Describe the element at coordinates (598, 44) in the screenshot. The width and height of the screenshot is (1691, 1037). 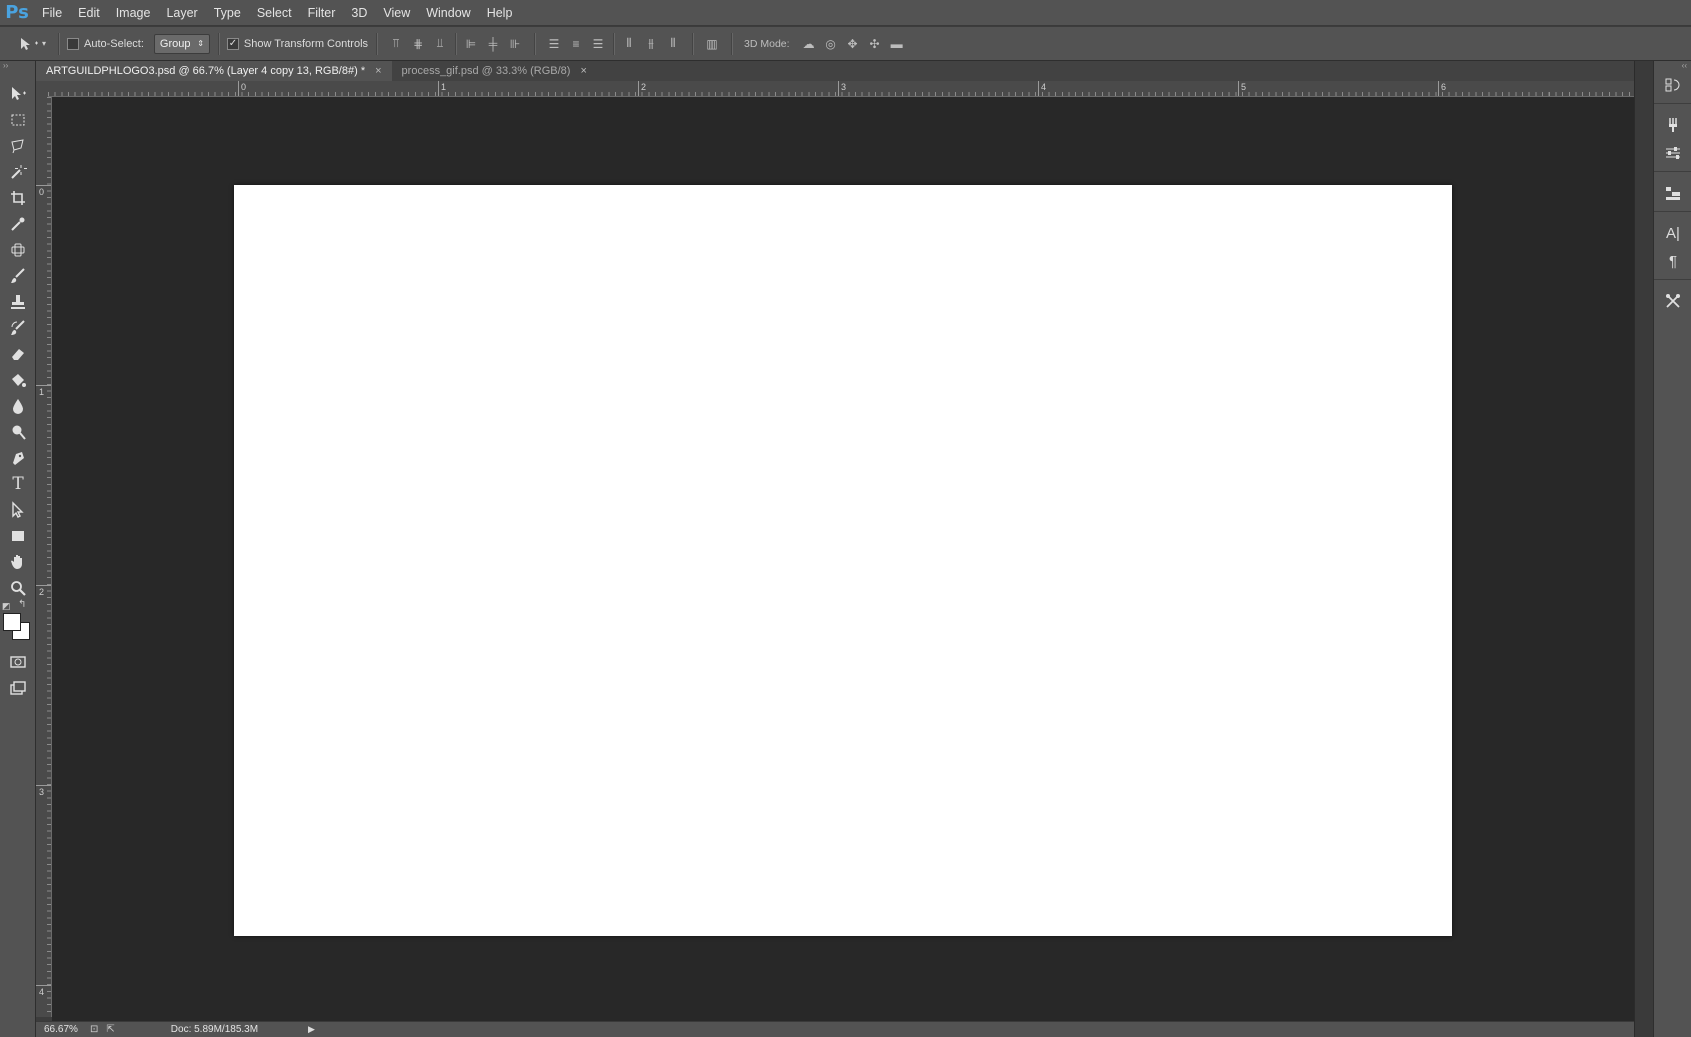
I see `distribute-bottom-edges-icon: ☰` at that location.